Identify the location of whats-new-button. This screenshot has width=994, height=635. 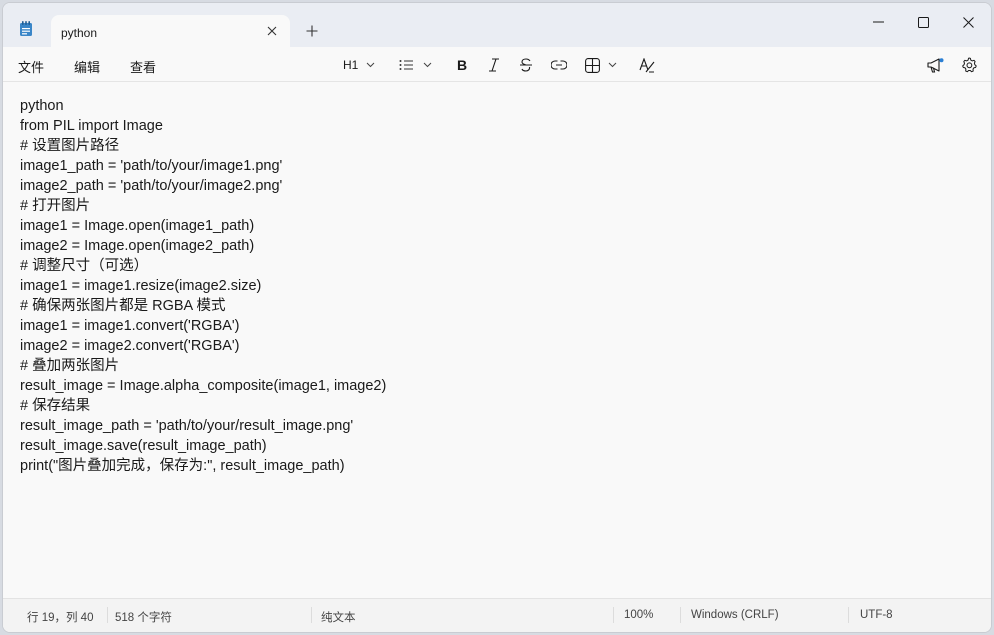
(935, 65).